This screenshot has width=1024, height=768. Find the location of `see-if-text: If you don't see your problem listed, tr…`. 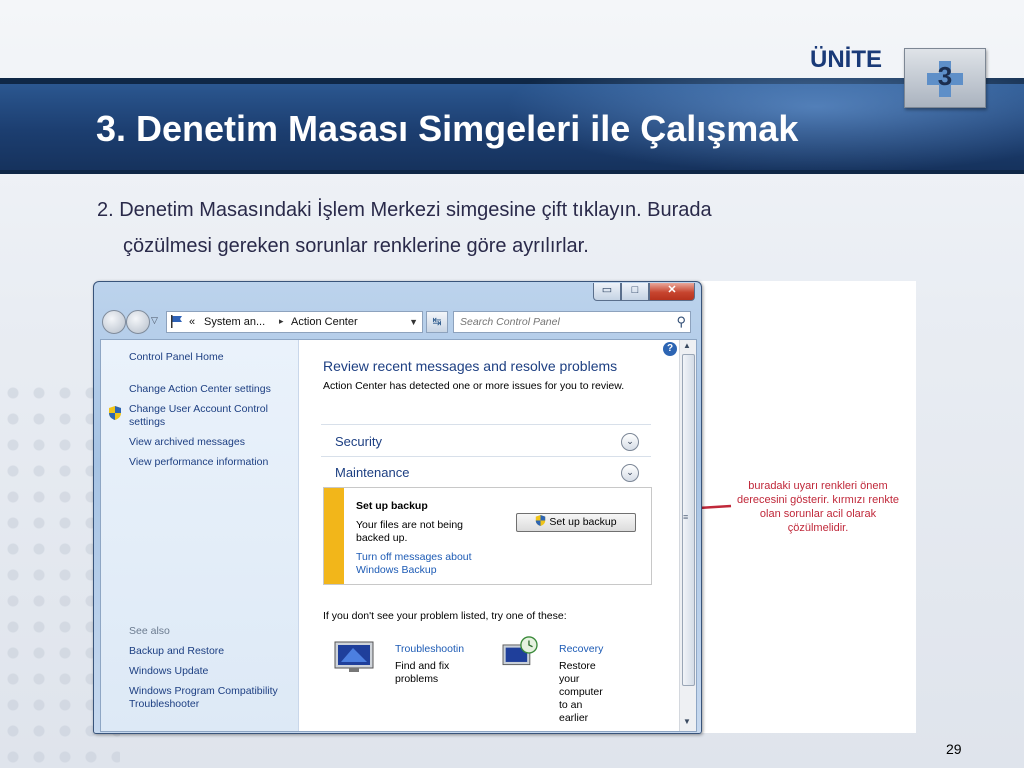

see-if-text: If you don't see your problem listed, tr… is located at coordinates (445, 616).